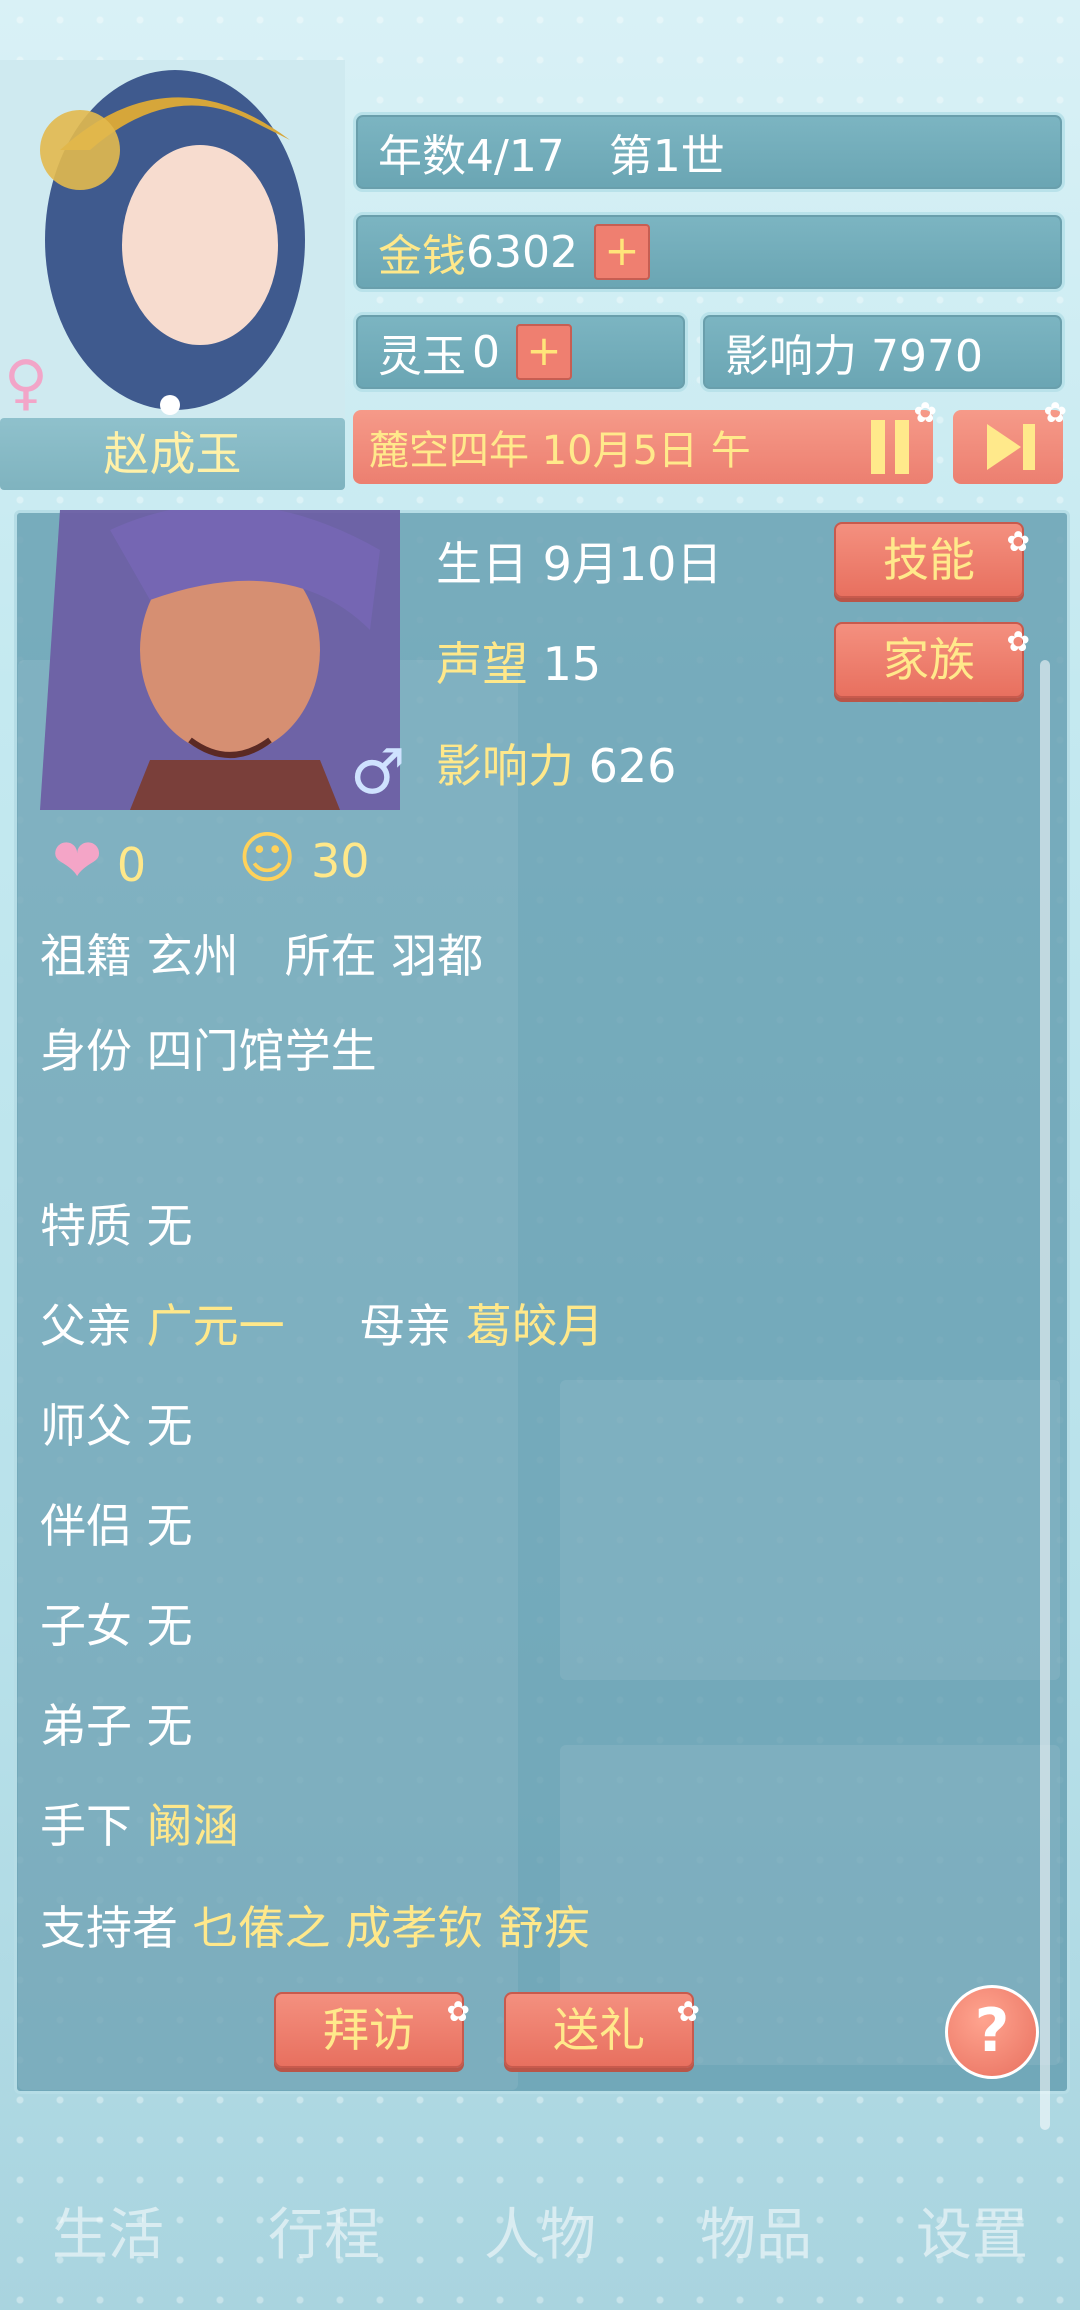  What do you see at coordinates (267, 858) in the screenshot?
I see `smile-icon: ☺` at bounding box center [267, 858].